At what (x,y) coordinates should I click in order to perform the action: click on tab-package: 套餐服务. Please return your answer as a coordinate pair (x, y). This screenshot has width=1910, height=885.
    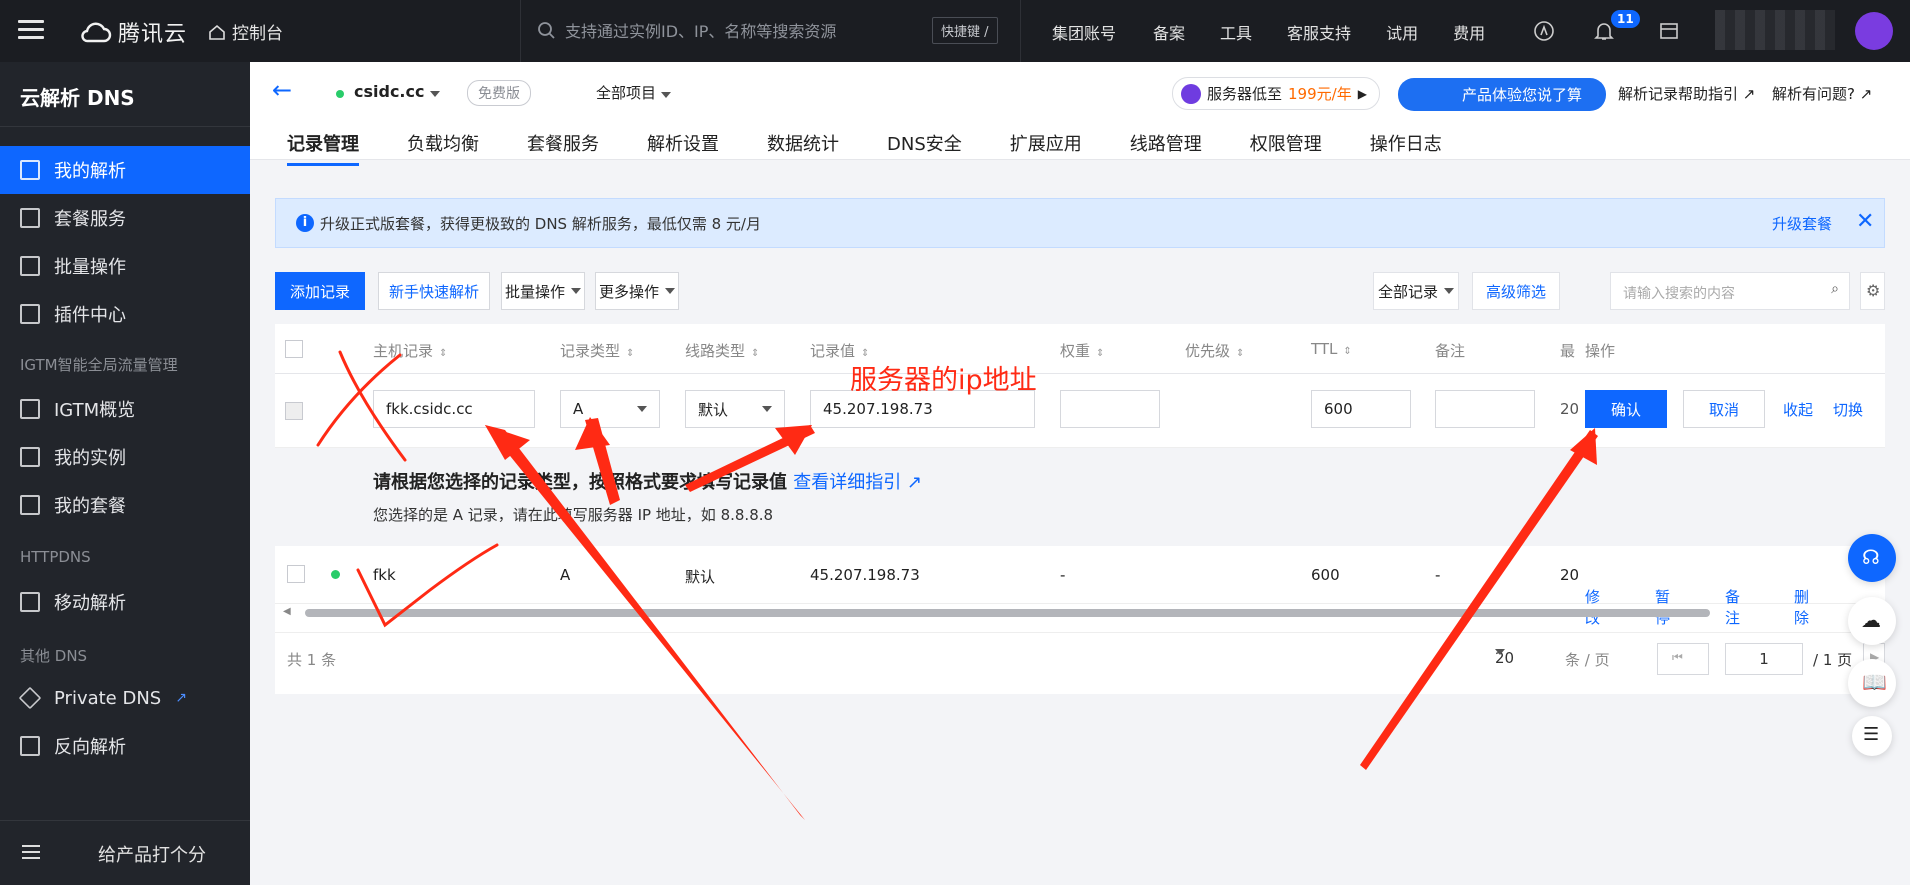
    Looking at the image, I should click on (563, 147).